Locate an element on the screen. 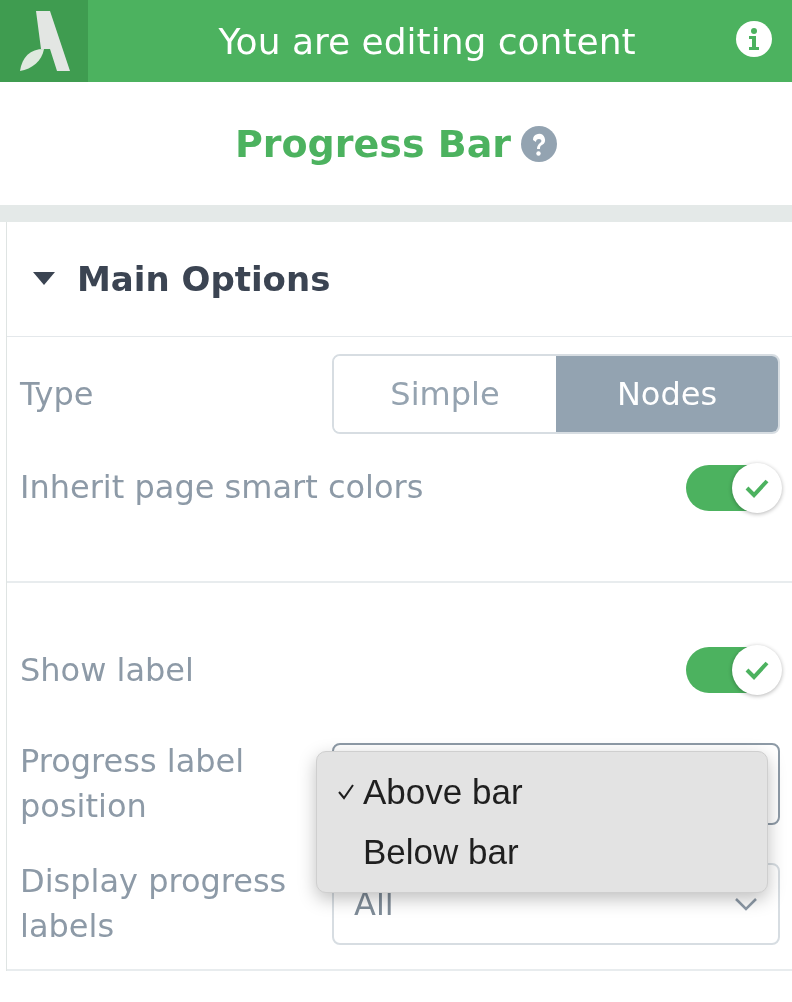 The height and width of the screenshot is (1002, 792). field-label: Inherit page smart colors is located at coordinates (222, 487).